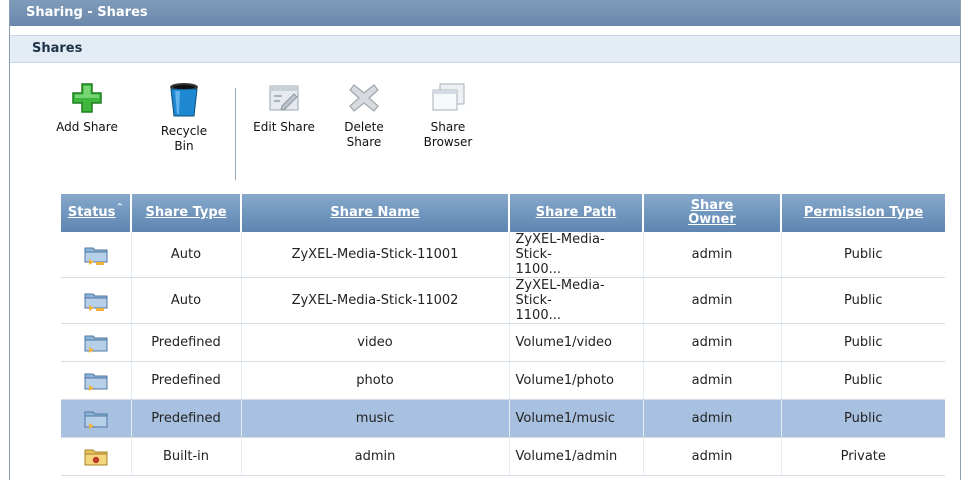 Image resolution: width=963 pixels, height=480 pixels. I want to click on edit-icon, so click(284, 98).